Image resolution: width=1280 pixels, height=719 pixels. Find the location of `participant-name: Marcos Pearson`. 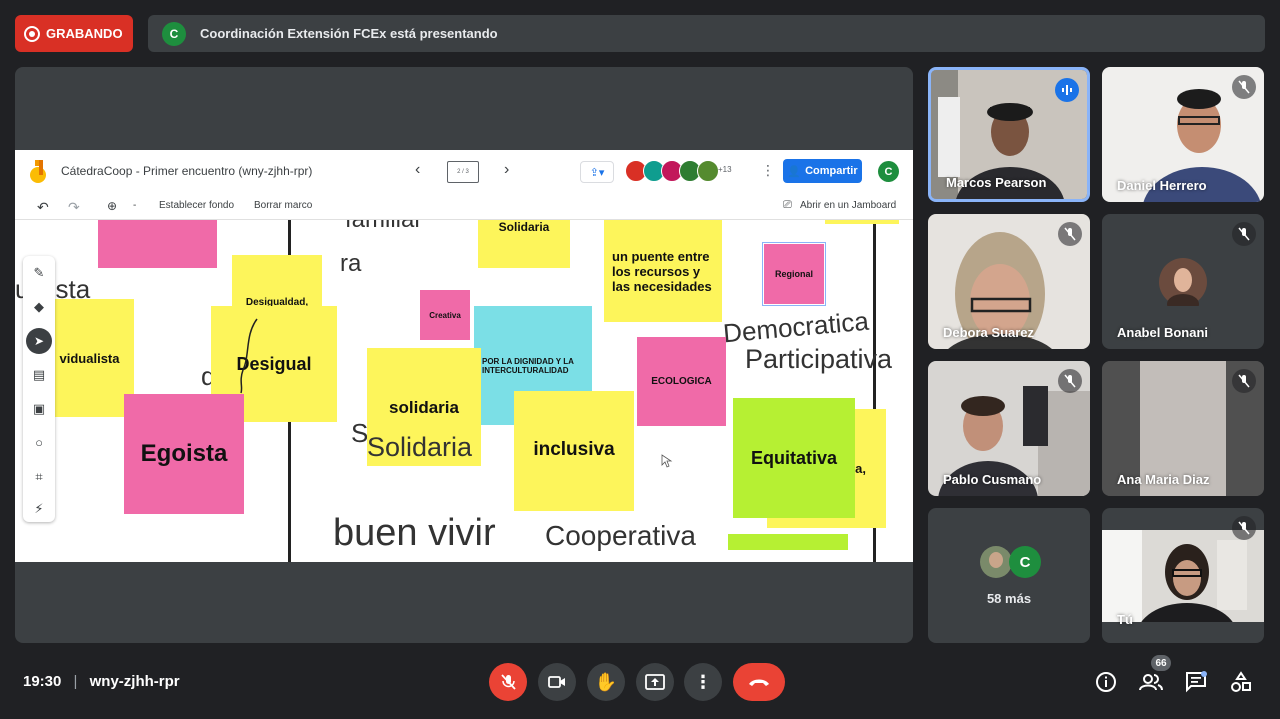

participant-name: Marcos Pearson is located at coordinates (996, 182).